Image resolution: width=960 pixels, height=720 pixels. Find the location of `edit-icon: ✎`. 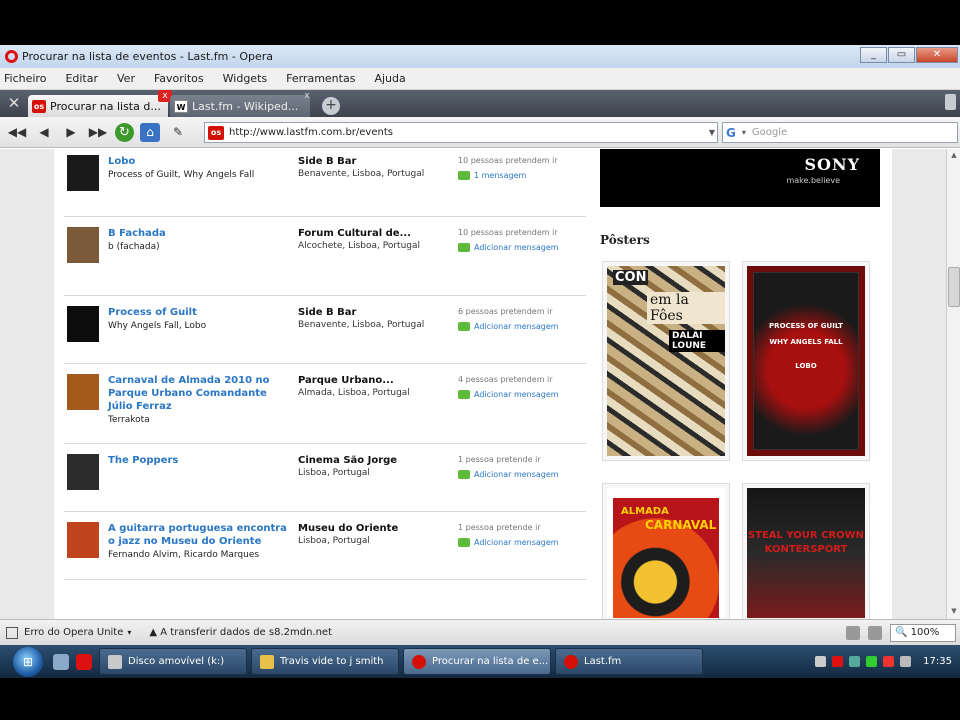

edit-icon: ✎ is located at coordinates (178, 132).